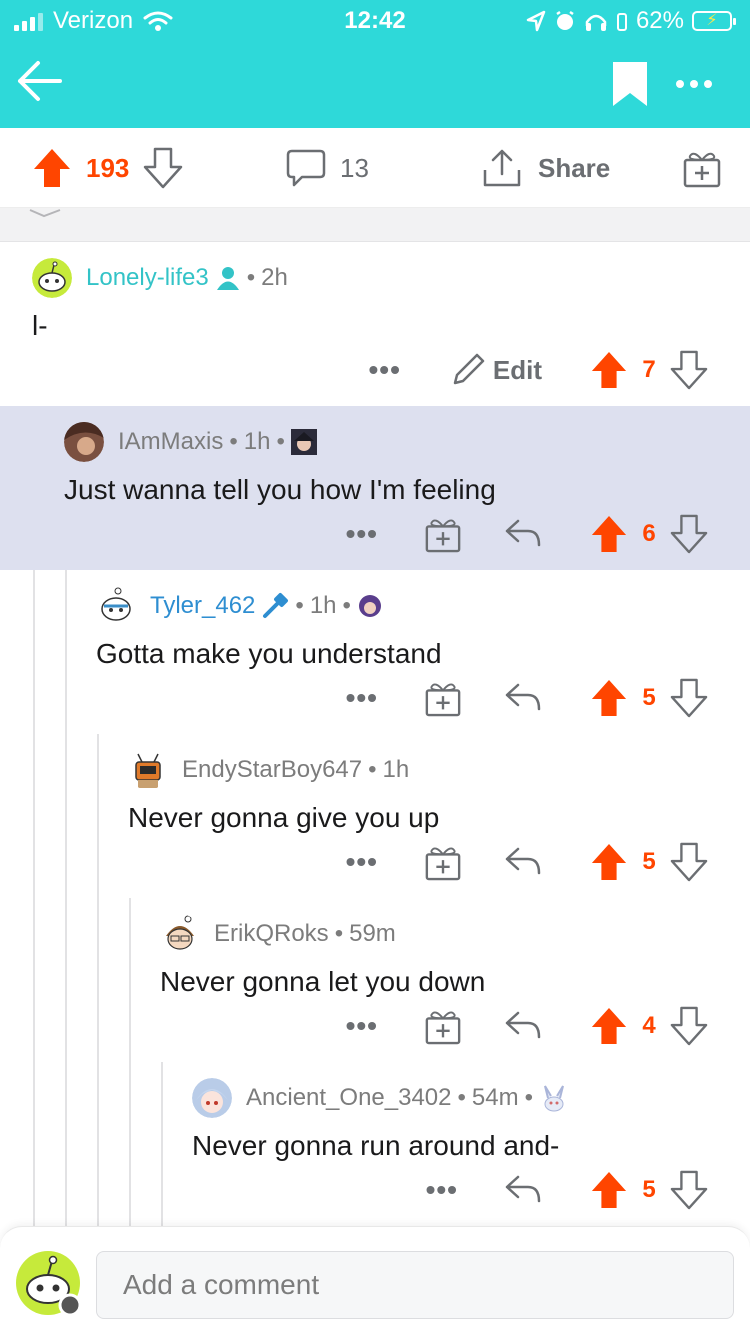 This screenshot has width=750, height=1334. What do you see at coordinates (375, 64) in the screenshot?
I see `top-bar: Verizon 12:42 62% ⚡` at bounding box center [375, 64].